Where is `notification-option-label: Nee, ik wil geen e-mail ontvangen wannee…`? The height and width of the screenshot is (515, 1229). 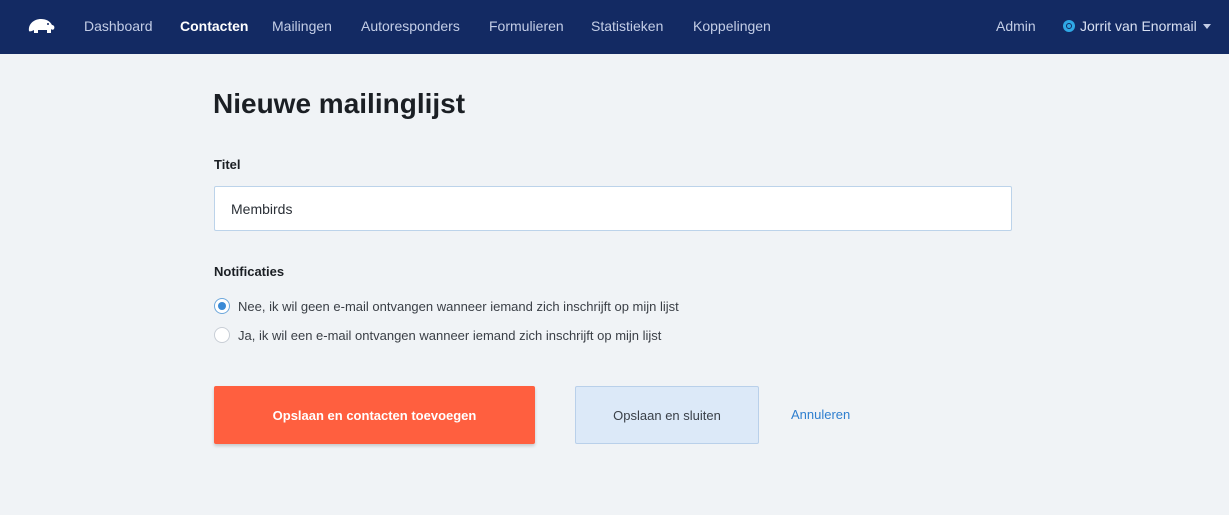
notification-option-label: Nee, ik wil geen e-mail ontvangen wannee… is located at coordinates (458, 306).